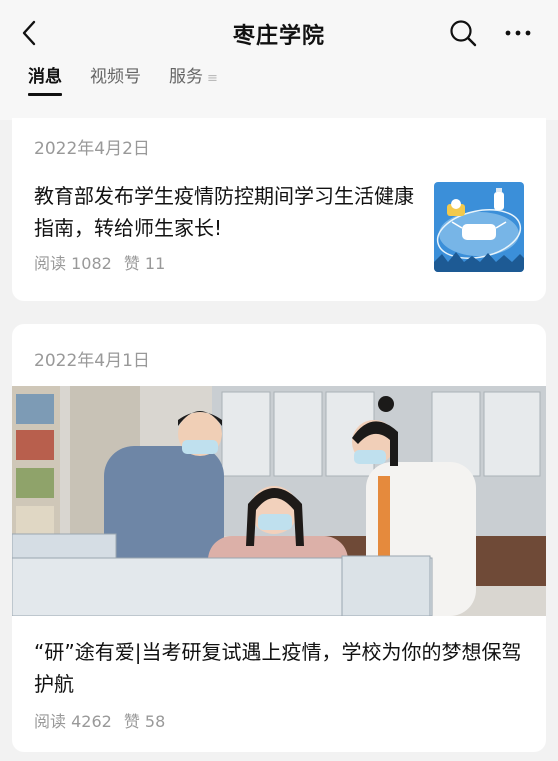 The width and height of the screenshot is (558, 761). I want to click on article-date: 2022年4月2日, so click(92, 149).